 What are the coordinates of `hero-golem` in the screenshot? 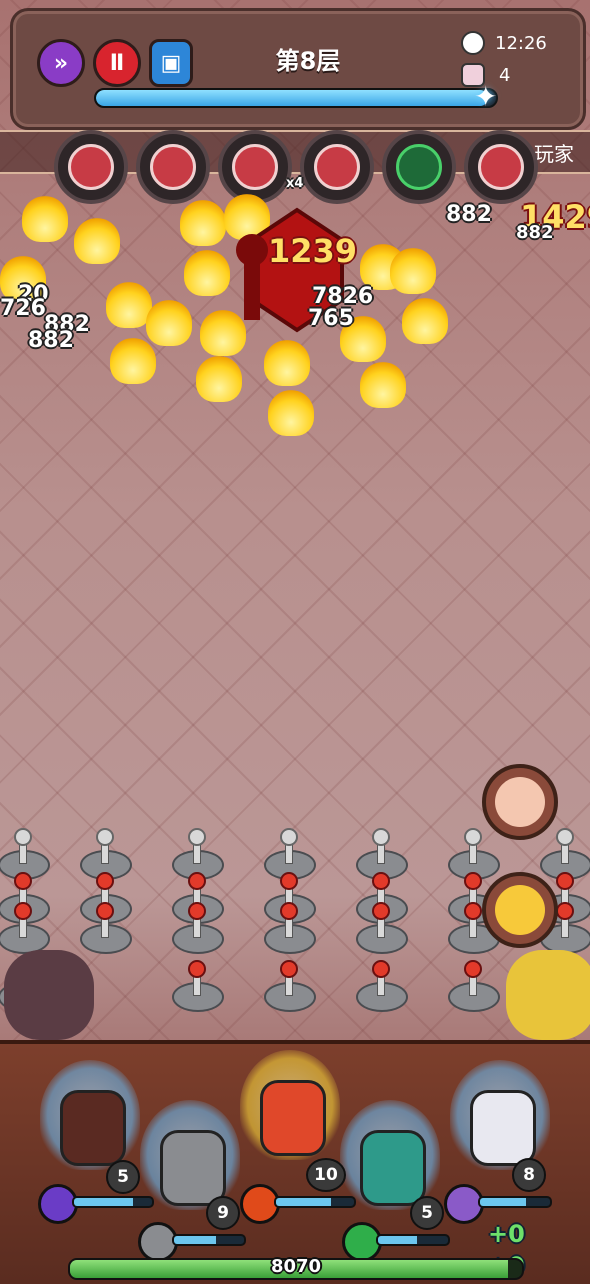 It's located at (190, 1155).